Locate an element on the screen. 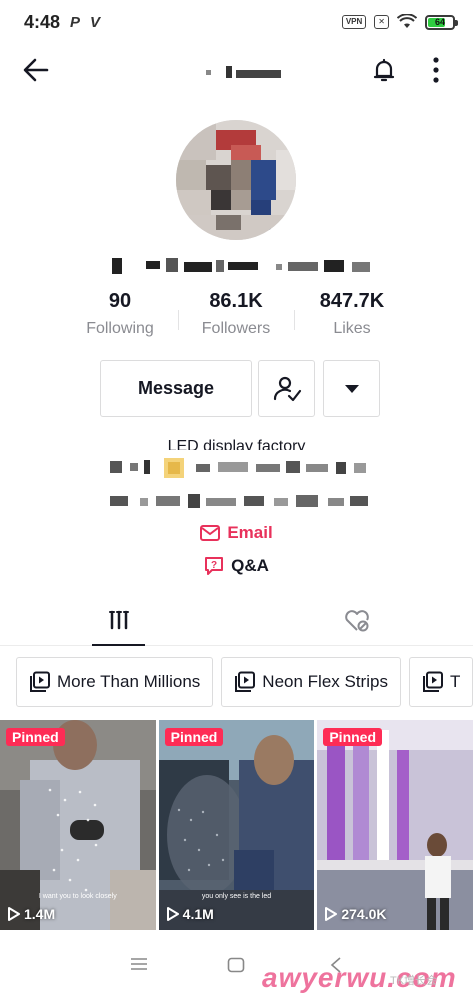  grid-videos-icon is located at coordinates (118, 620).